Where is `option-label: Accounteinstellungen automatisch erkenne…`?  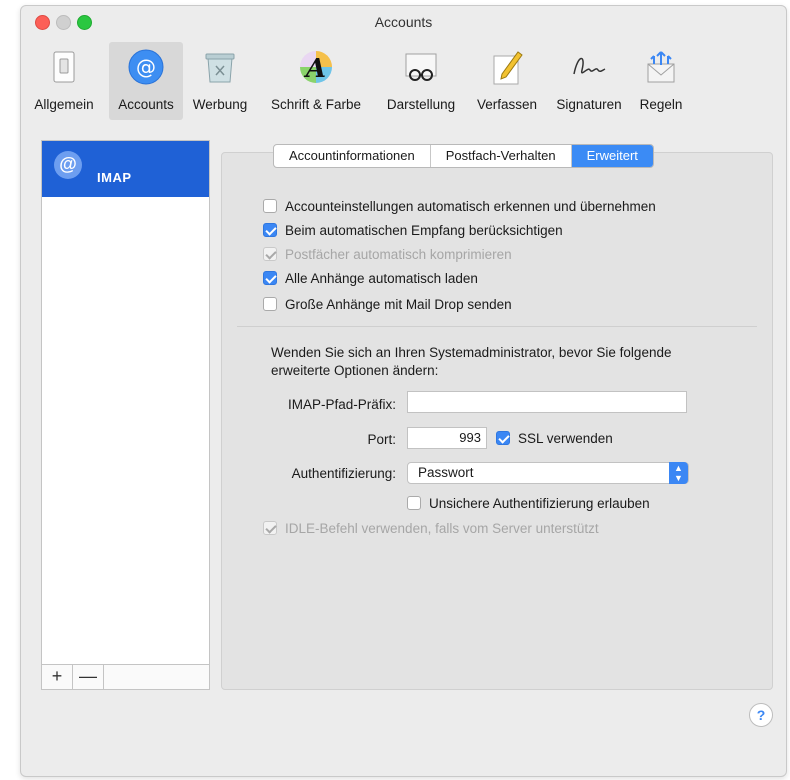 option-label: Accounteinstellungen automatisch erkenne… is located at coordinates (470, 206).